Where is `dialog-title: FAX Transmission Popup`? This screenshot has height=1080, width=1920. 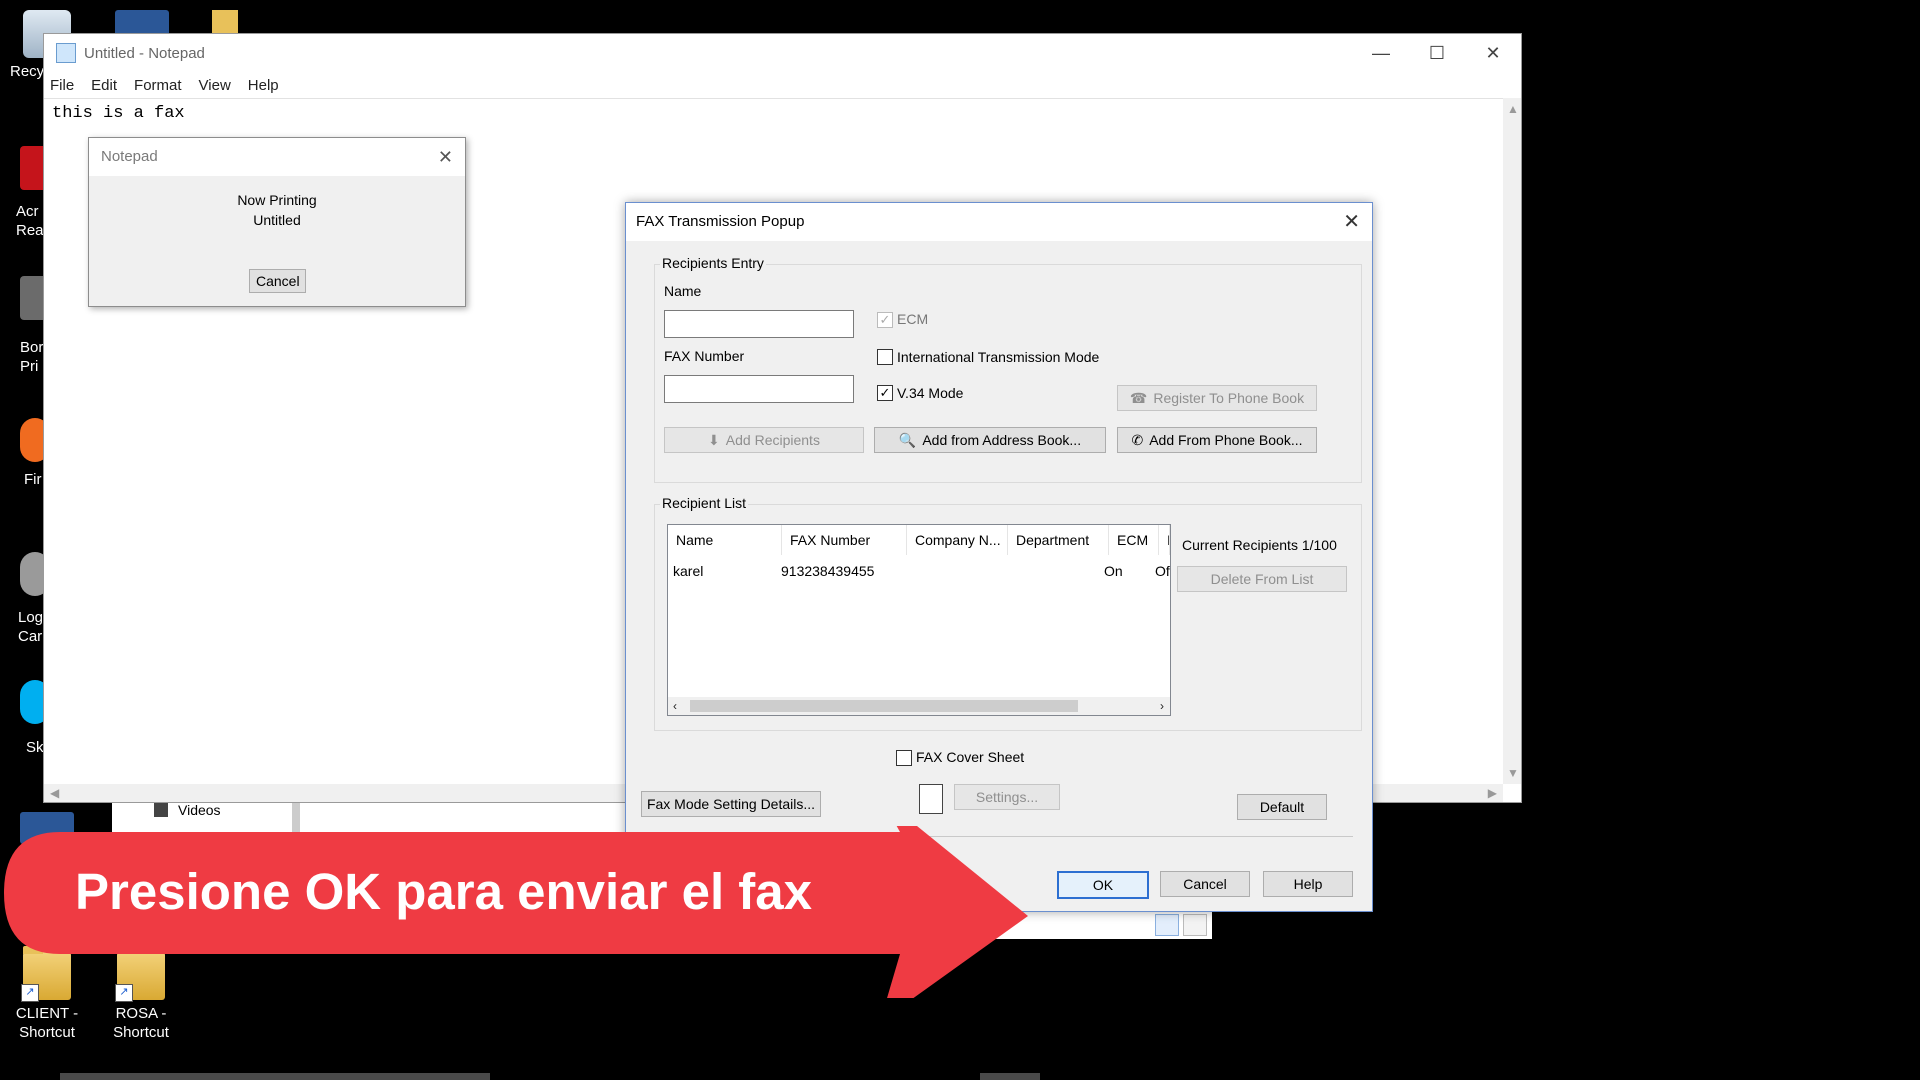 dialog-title: FAX Transmission Popup is located at coordinates (720, 221).